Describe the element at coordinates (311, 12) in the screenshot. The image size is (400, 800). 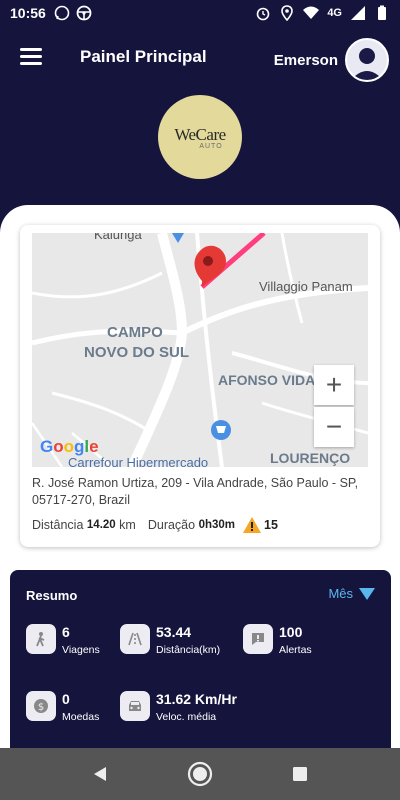
I see `wifi-icon` at that location.